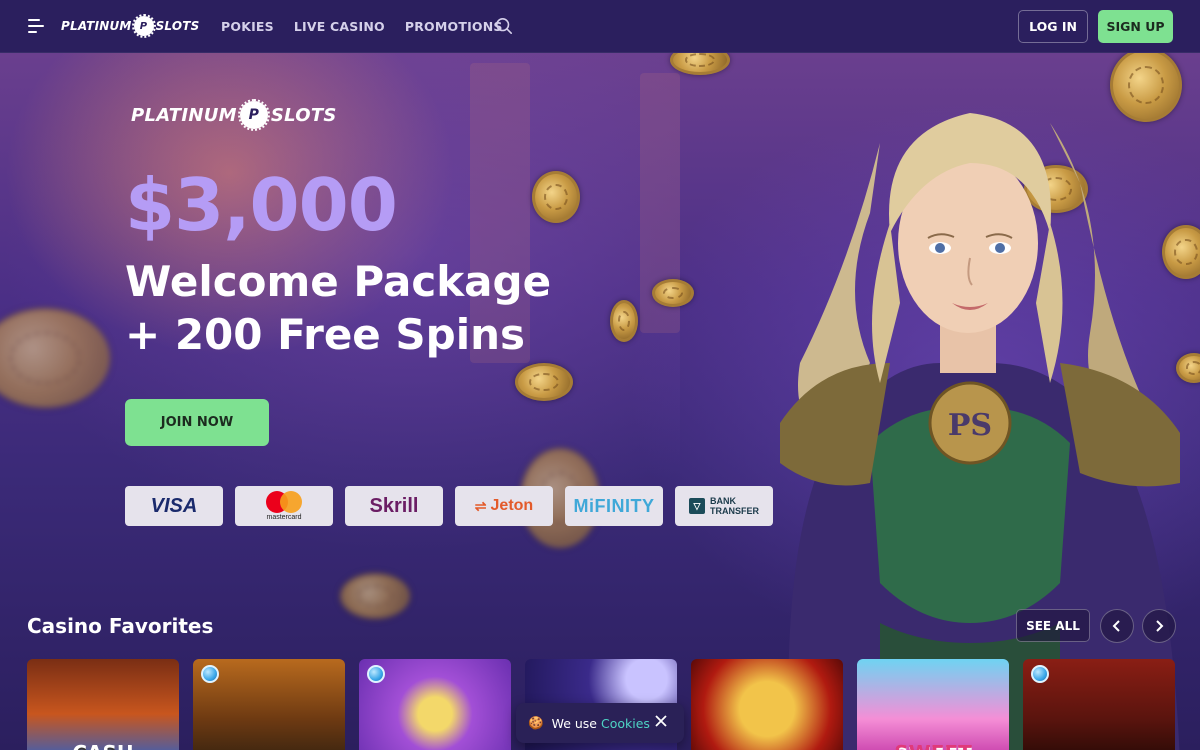 This screenshot has width=1200, height=750. Describe the element at coordinates (504, 26) in the screenshot. I see `search-icon` at that location.